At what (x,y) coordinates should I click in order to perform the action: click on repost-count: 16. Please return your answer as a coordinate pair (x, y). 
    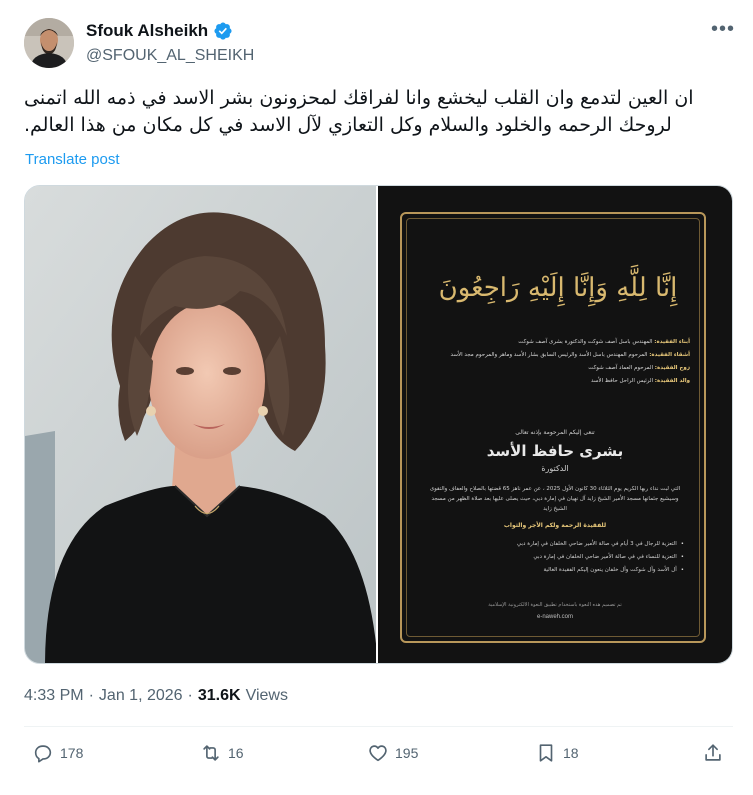
    Looking at the image, I should click on (236, 753).